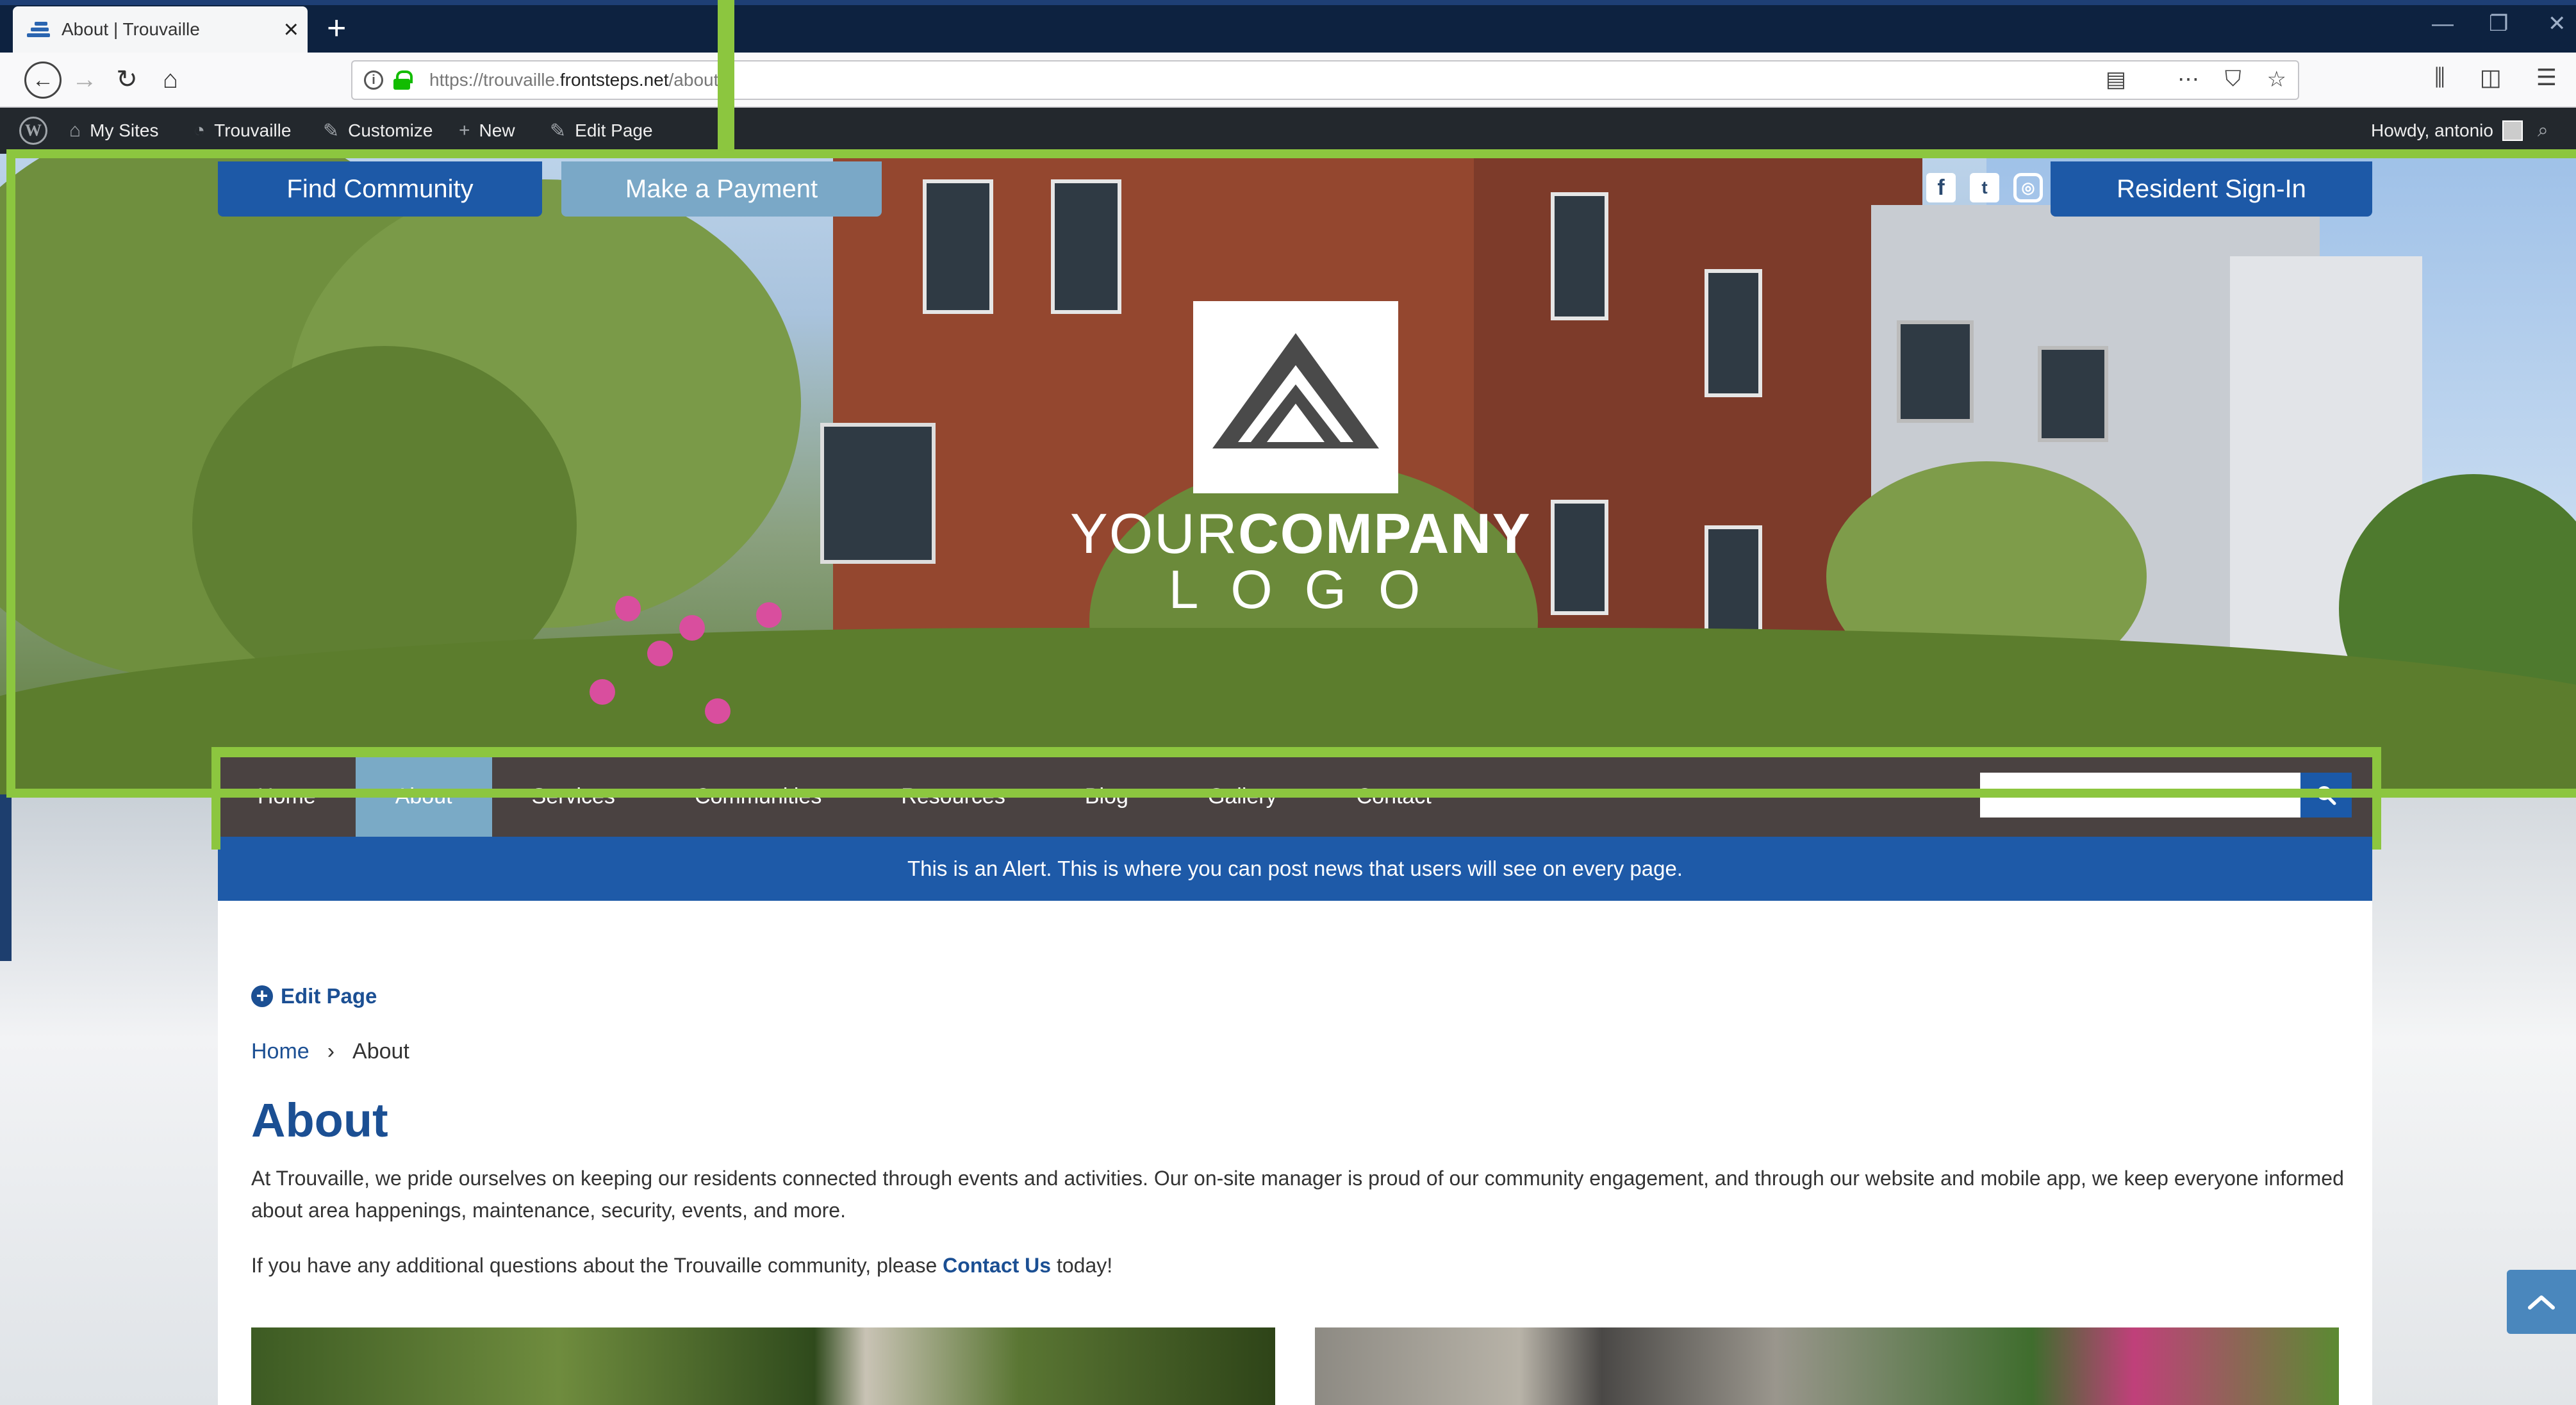 This screenshot has height=1405, width=2576. Describe the element at coordinates (2276, 79) in the screenshot. I see `bookmark-star-icon: ☆` at that location.